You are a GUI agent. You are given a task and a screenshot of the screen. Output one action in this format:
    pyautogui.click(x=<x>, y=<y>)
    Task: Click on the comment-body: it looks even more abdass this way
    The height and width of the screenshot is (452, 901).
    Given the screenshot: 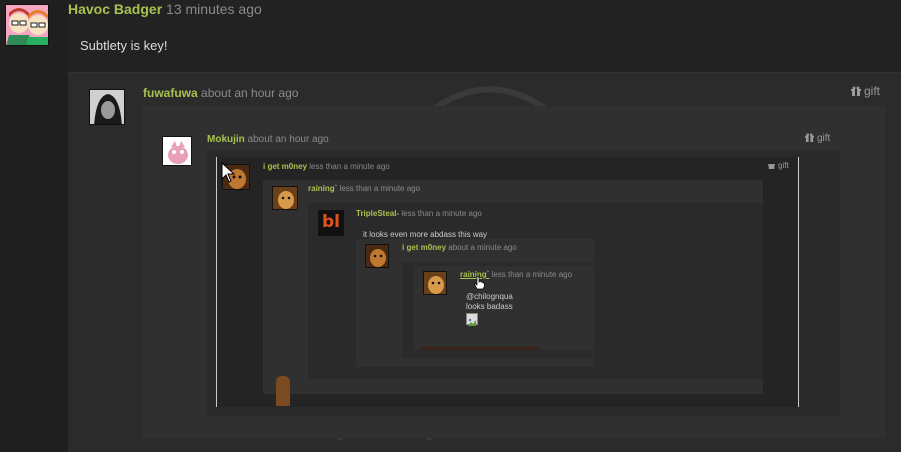 What is the action you would take?
    pyautogui.click(x=425, y=234)
    